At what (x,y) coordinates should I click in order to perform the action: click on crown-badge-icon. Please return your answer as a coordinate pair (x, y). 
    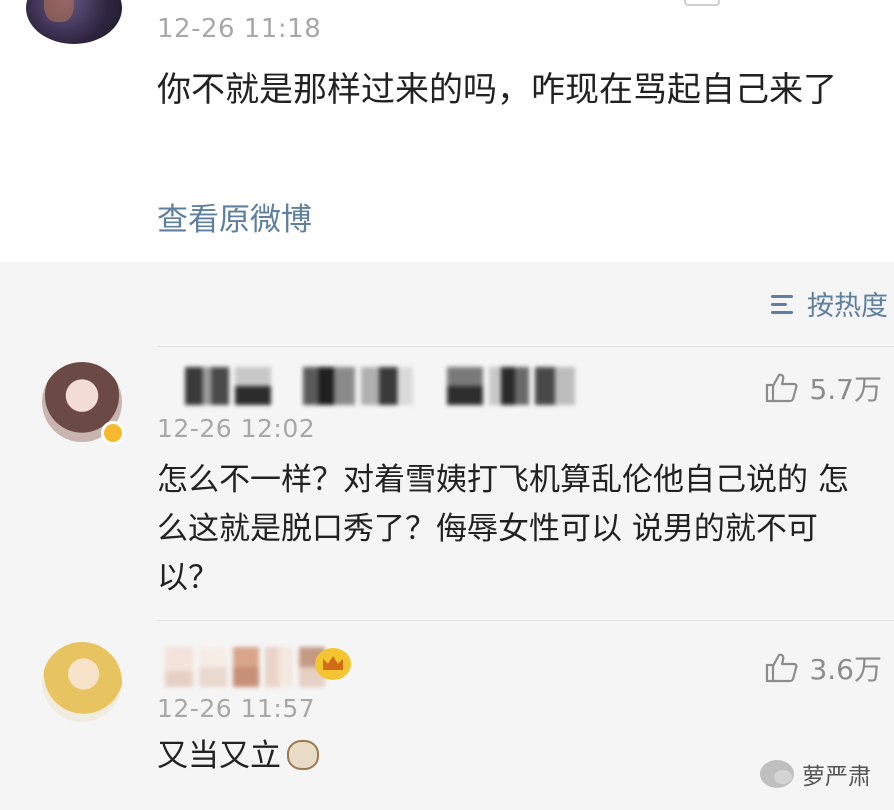
    Looking at the image, I should click on (333, 664).